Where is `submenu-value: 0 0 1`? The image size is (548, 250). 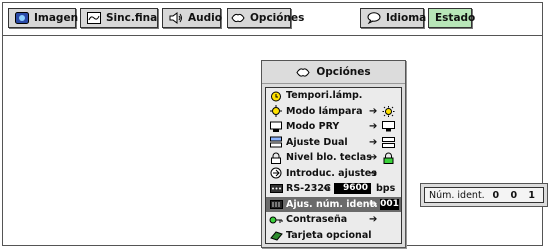 submenu-value: 0 0 1 is located at coordinates (515, 195).